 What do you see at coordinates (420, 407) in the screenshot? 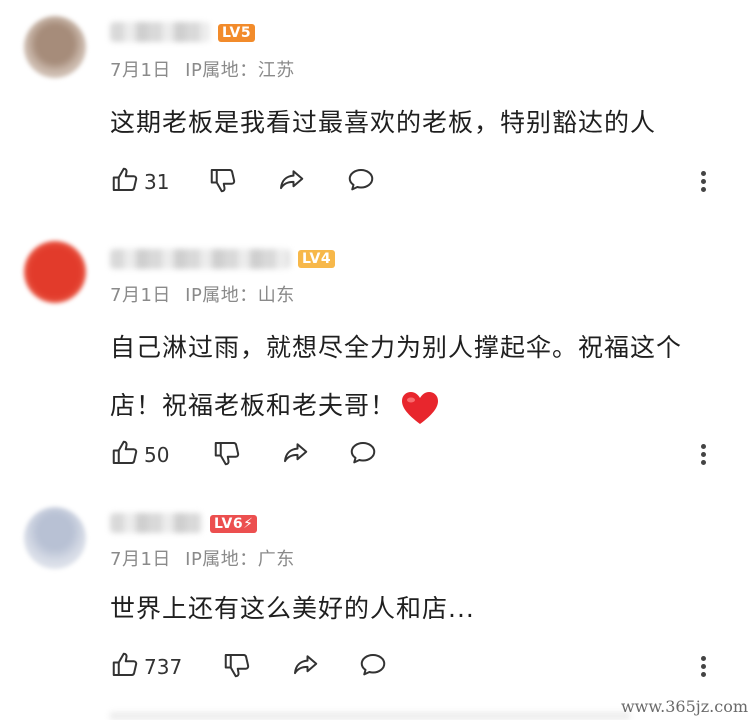
I see `heart-emoji-icon` at bounding box center [420, 407].